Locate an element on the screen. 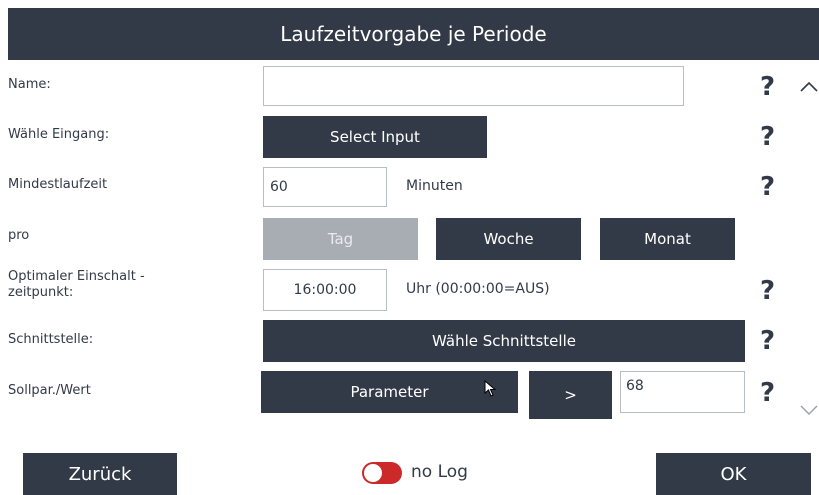 This screenshot has width=819, height=495. page-title: Laufzeitvorgabe je Periode is located at coordinates (413, 34).